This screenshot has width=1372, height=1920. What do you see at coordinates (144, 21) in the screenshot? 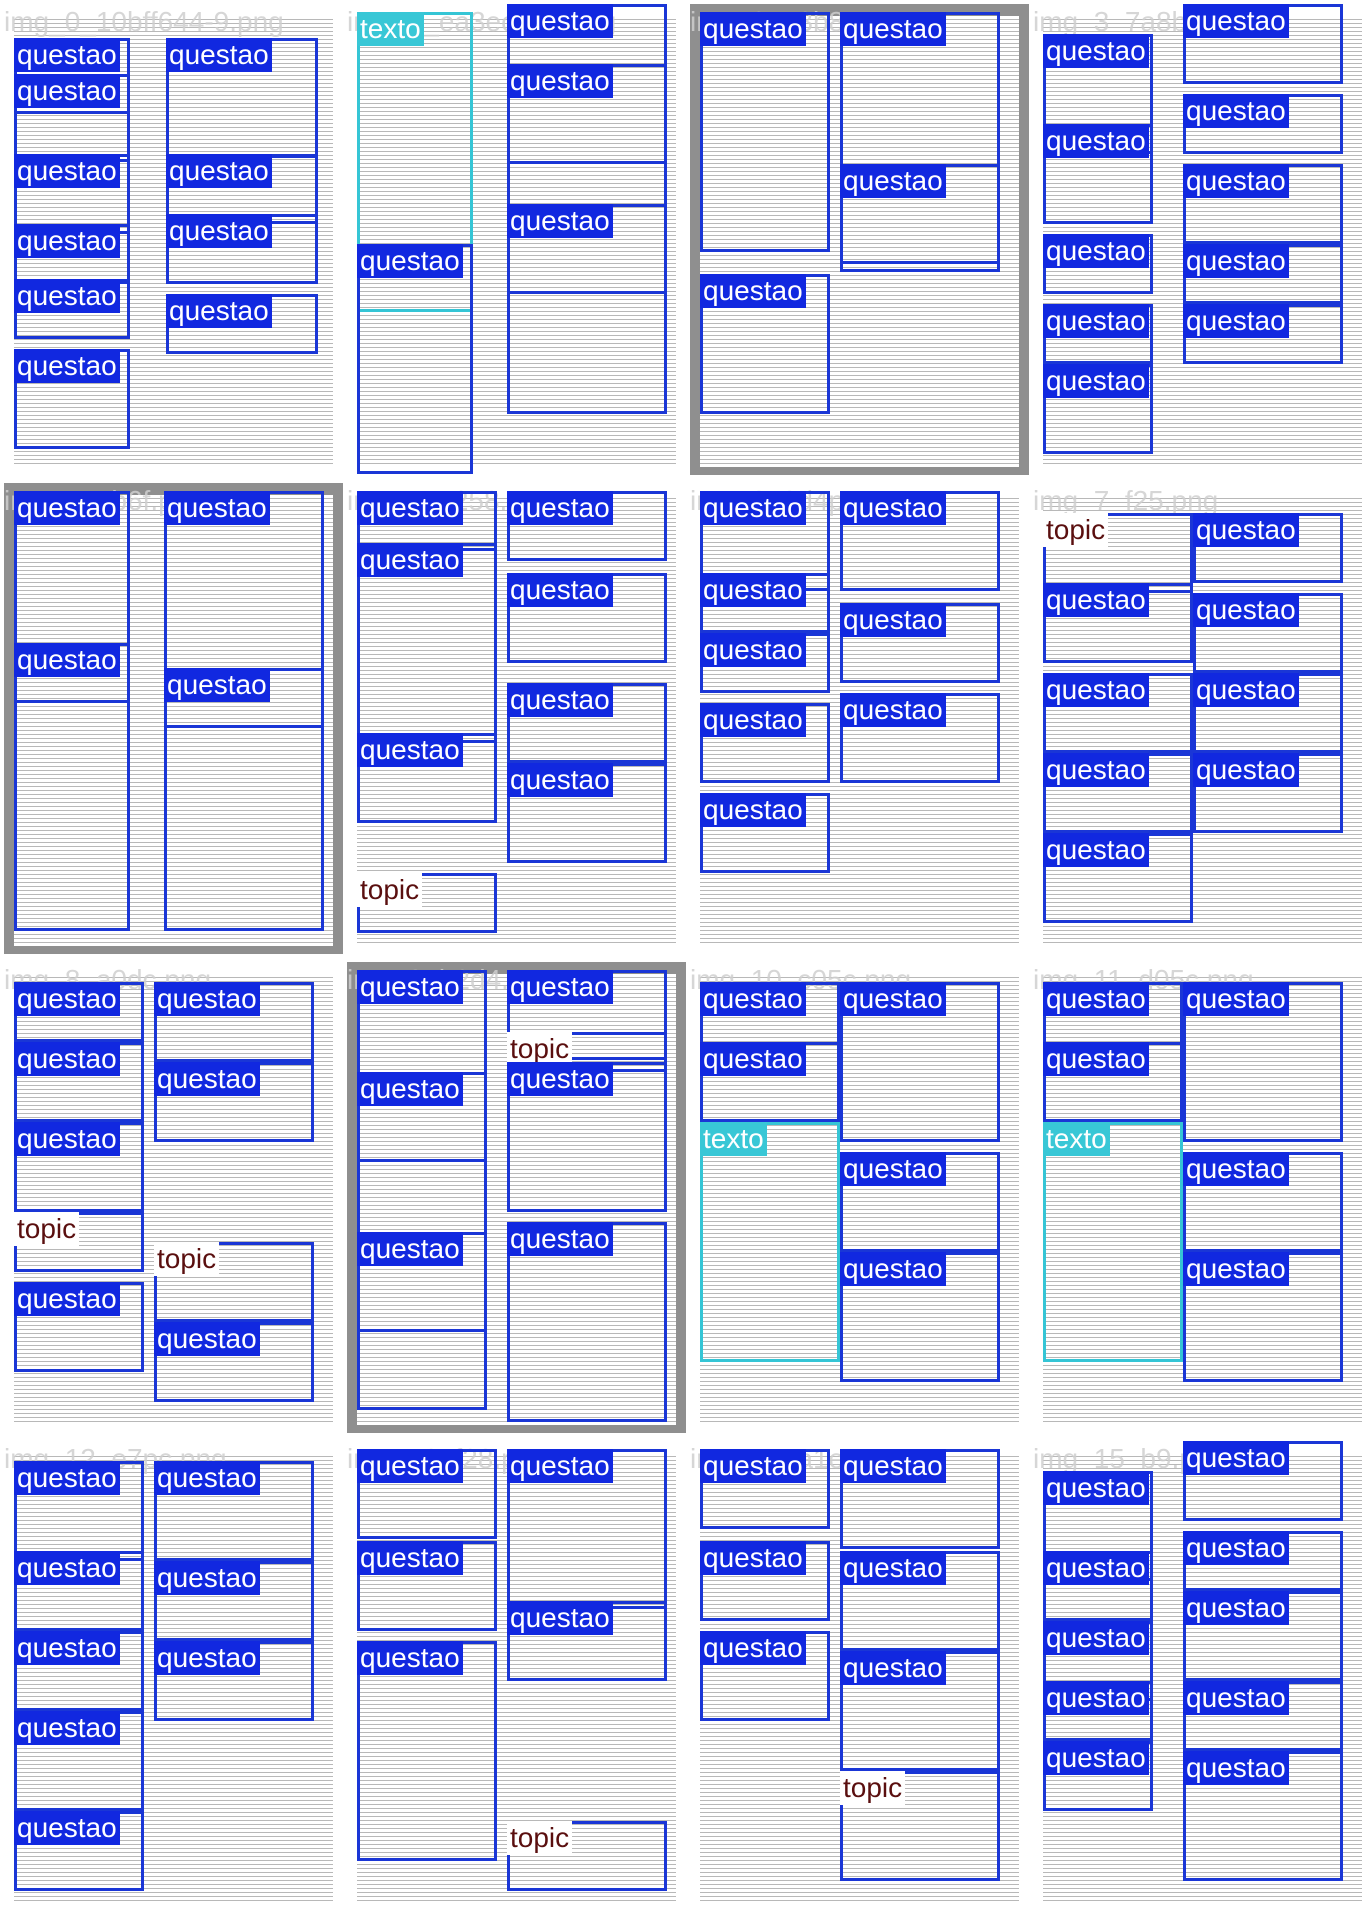
I see `tile-filename: img_0_10bff644-9.png` at bounding box center [144, 21].